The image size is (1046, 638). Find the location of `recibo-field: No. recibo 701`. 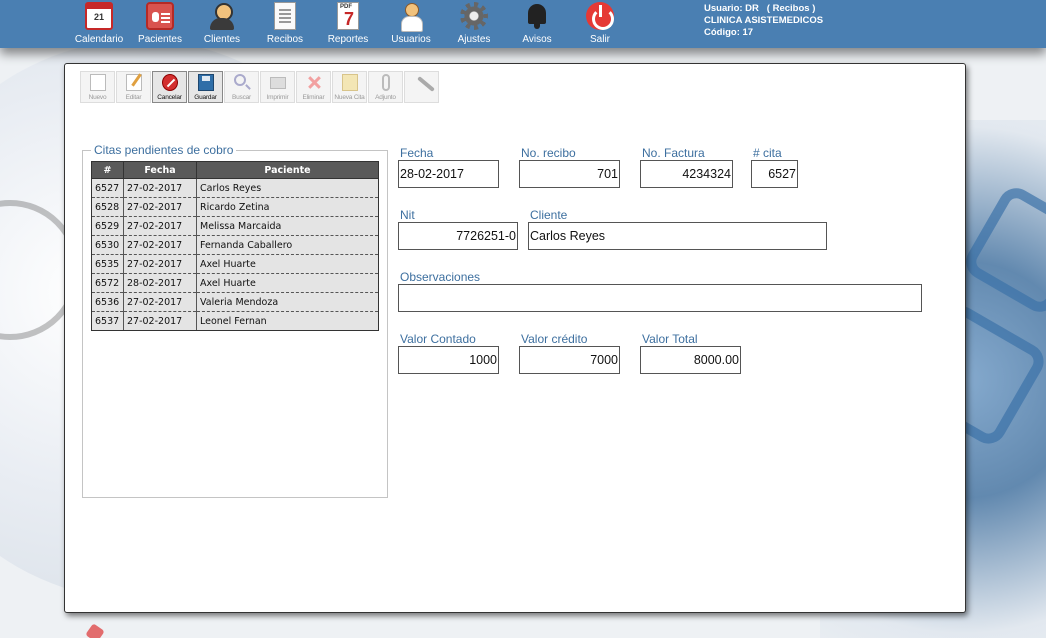

recibo-field: No. recibo 701 is located at coordinates (569, 167).